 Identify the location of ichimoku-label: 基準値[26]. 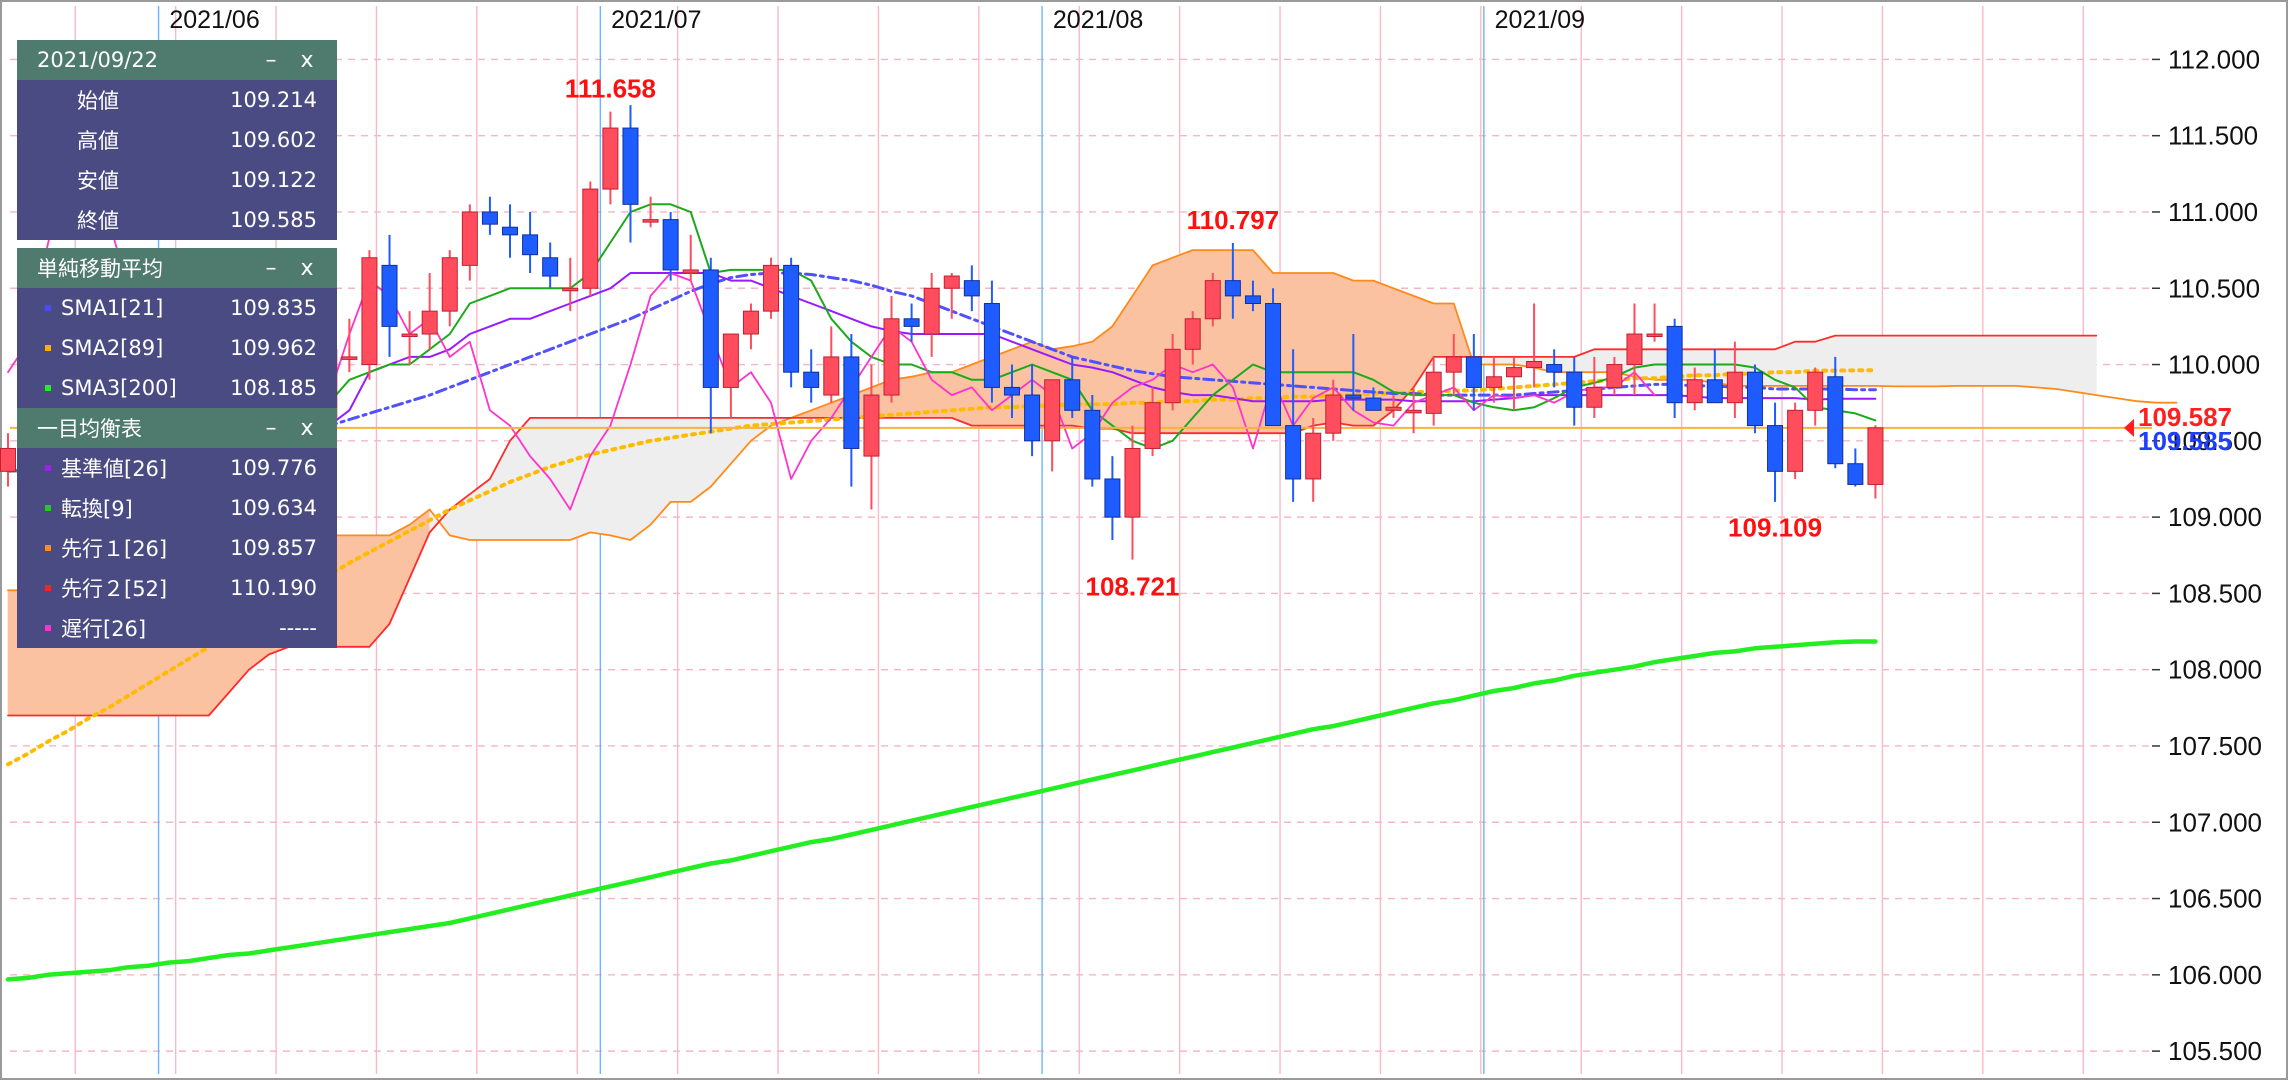
(114, 469).